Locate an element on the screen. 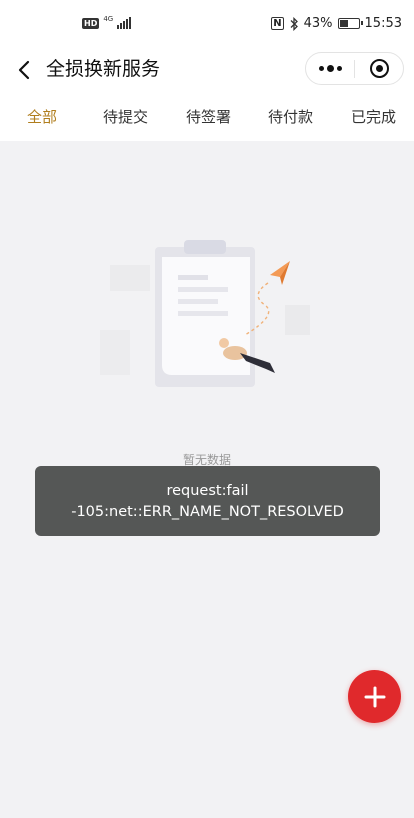 The image size is (414, 818). nav-bar: 全损换新服务 is located at coordinates (207, 71).